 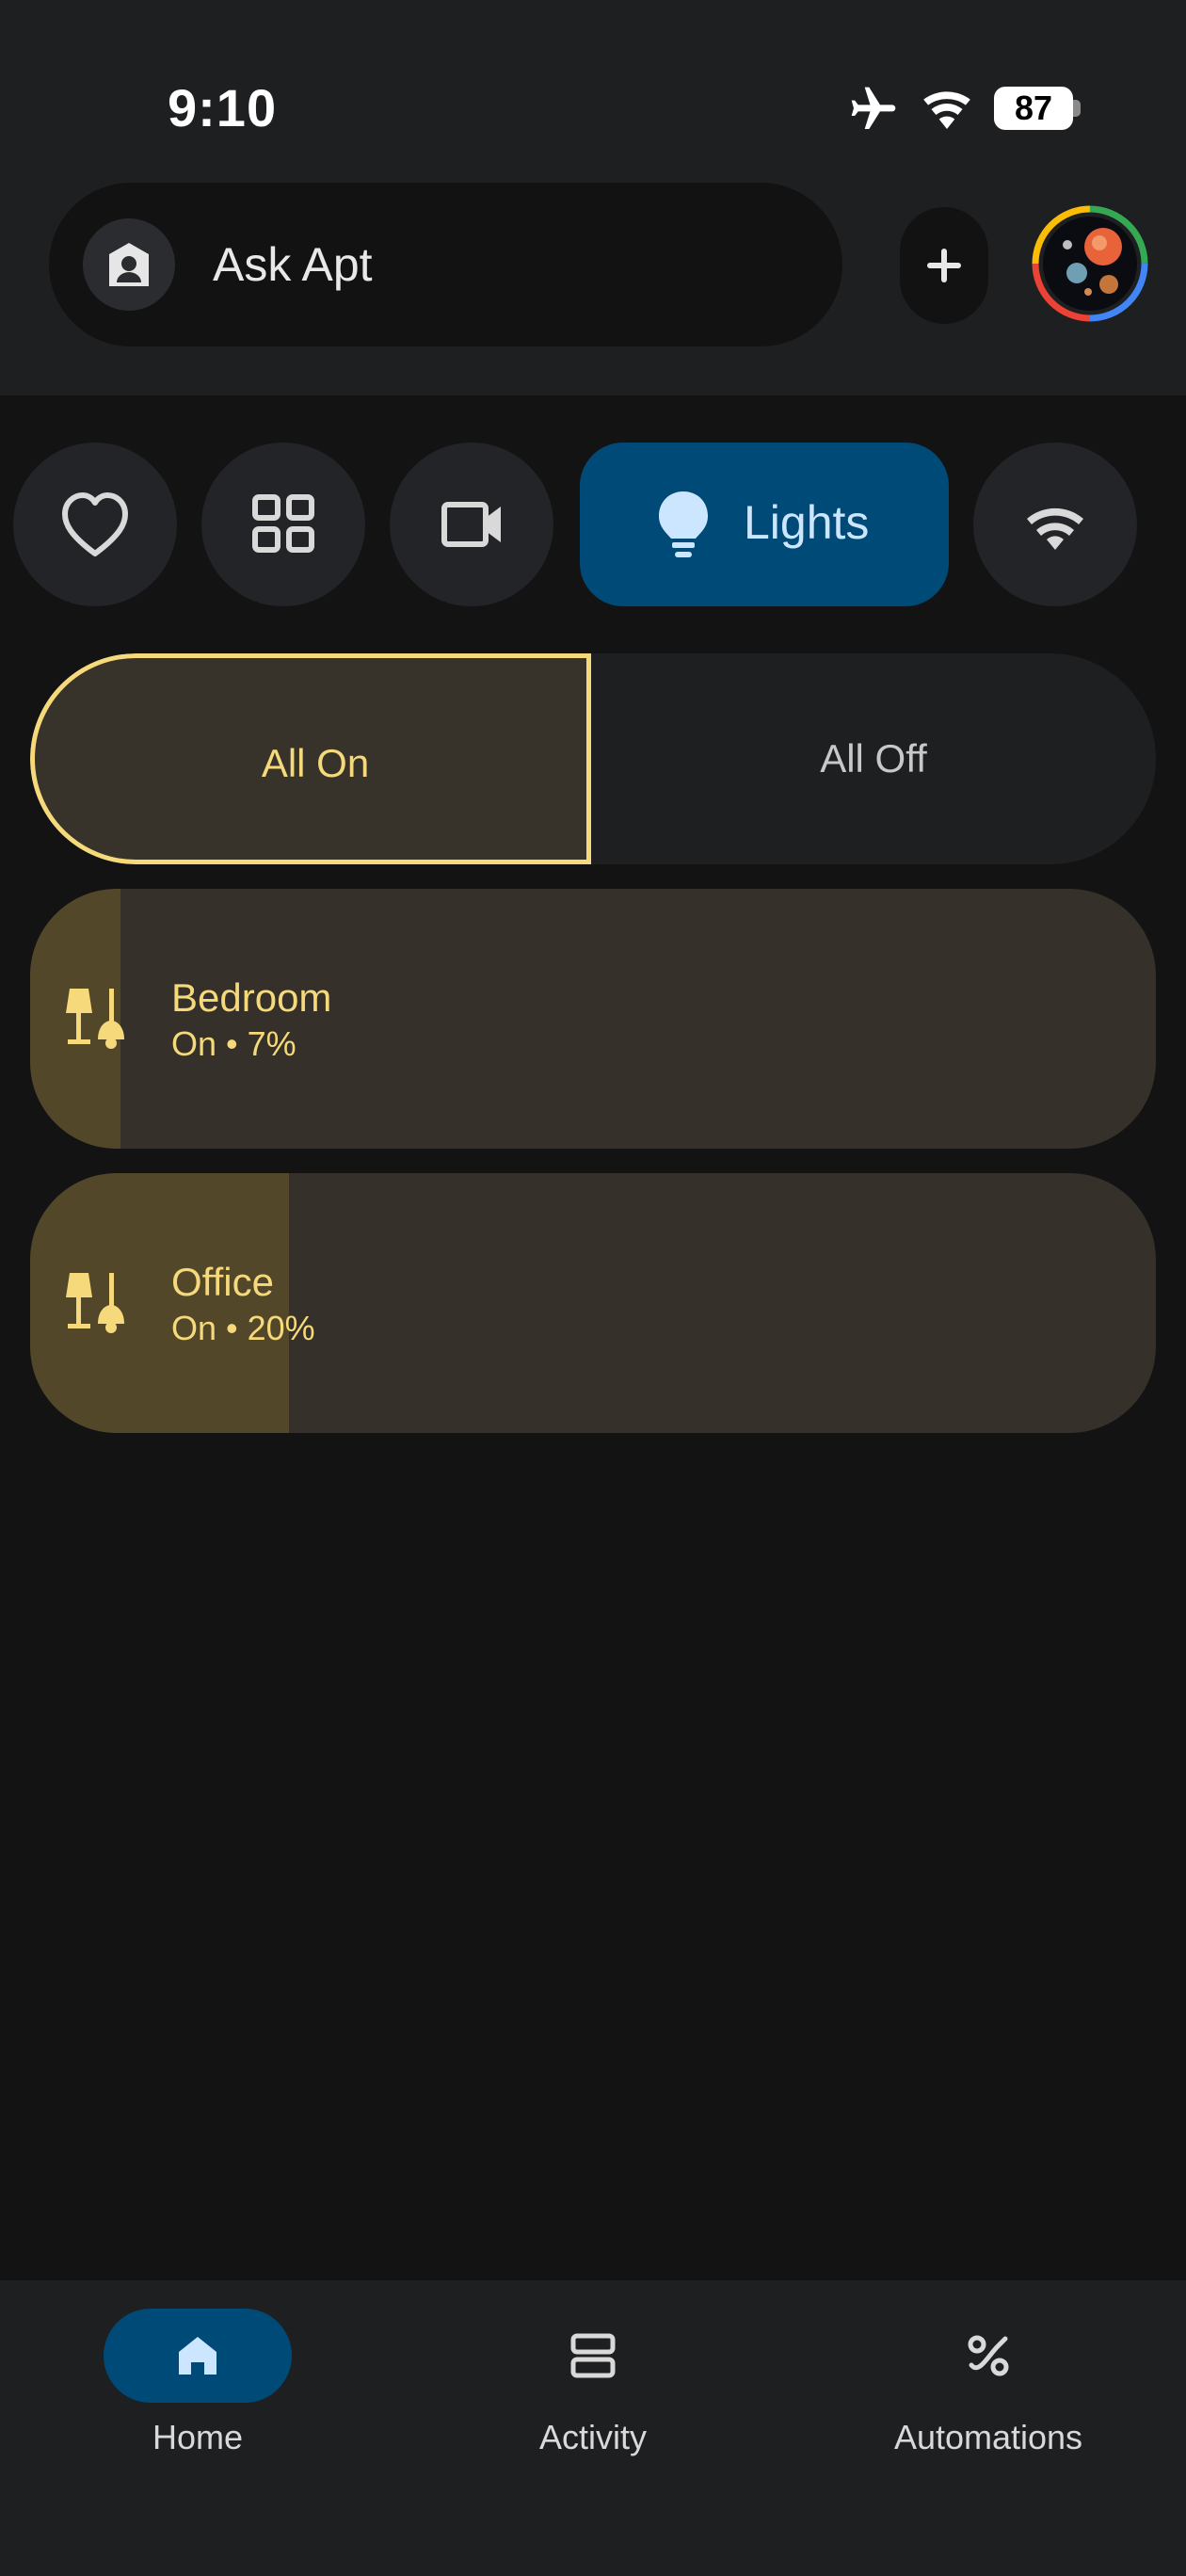 I want to click on add-button, so click(x=944, y=265).